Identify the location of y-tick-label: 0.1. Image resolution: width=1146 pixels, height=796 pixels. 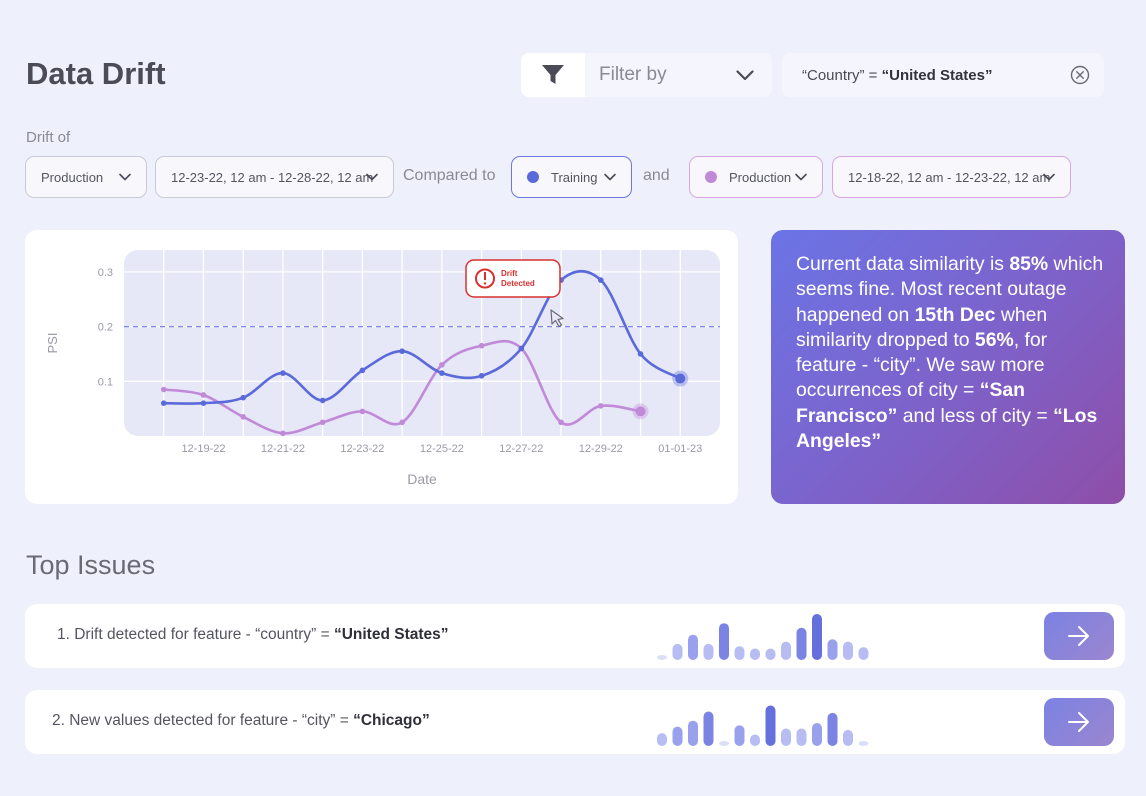
(105, 382).